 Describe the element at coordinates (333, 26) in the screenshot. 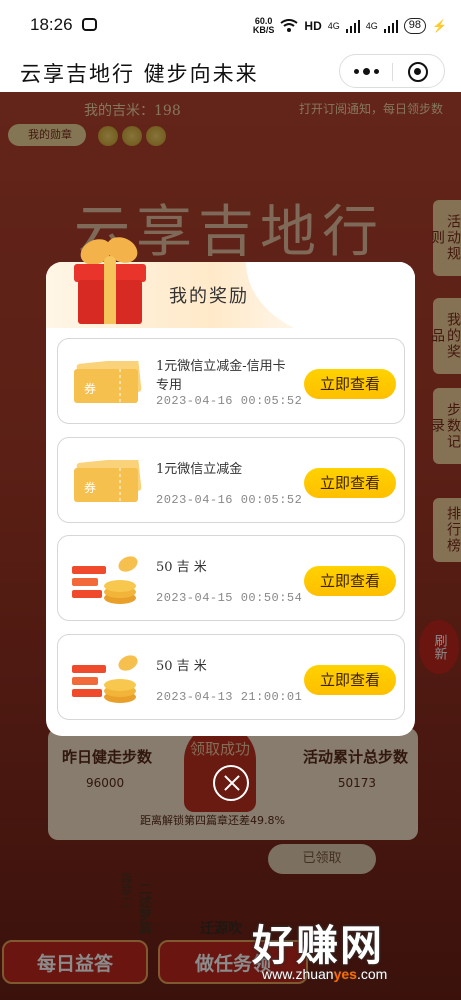

I see `signal-1-label: 4G` at that location.